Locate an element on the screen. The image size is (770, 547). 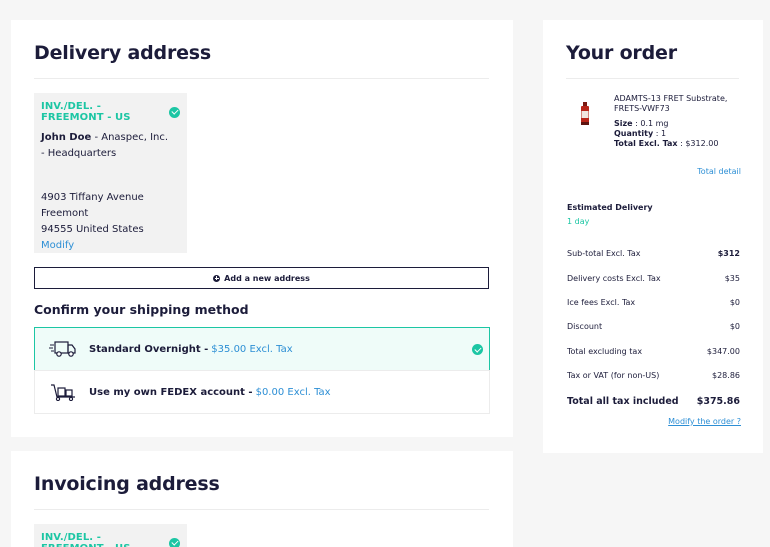
summary-value: $375.86 is located at coordinates (718, 401).